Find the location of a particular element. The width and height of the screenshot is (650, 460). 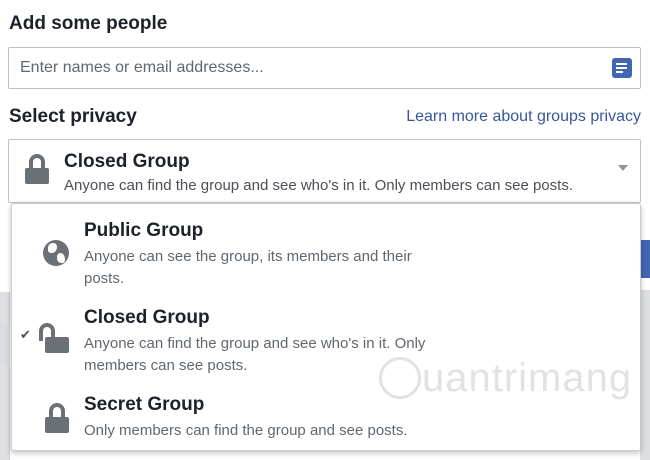

privacy-heading: Select privacy is located at coordinates (73, 116).